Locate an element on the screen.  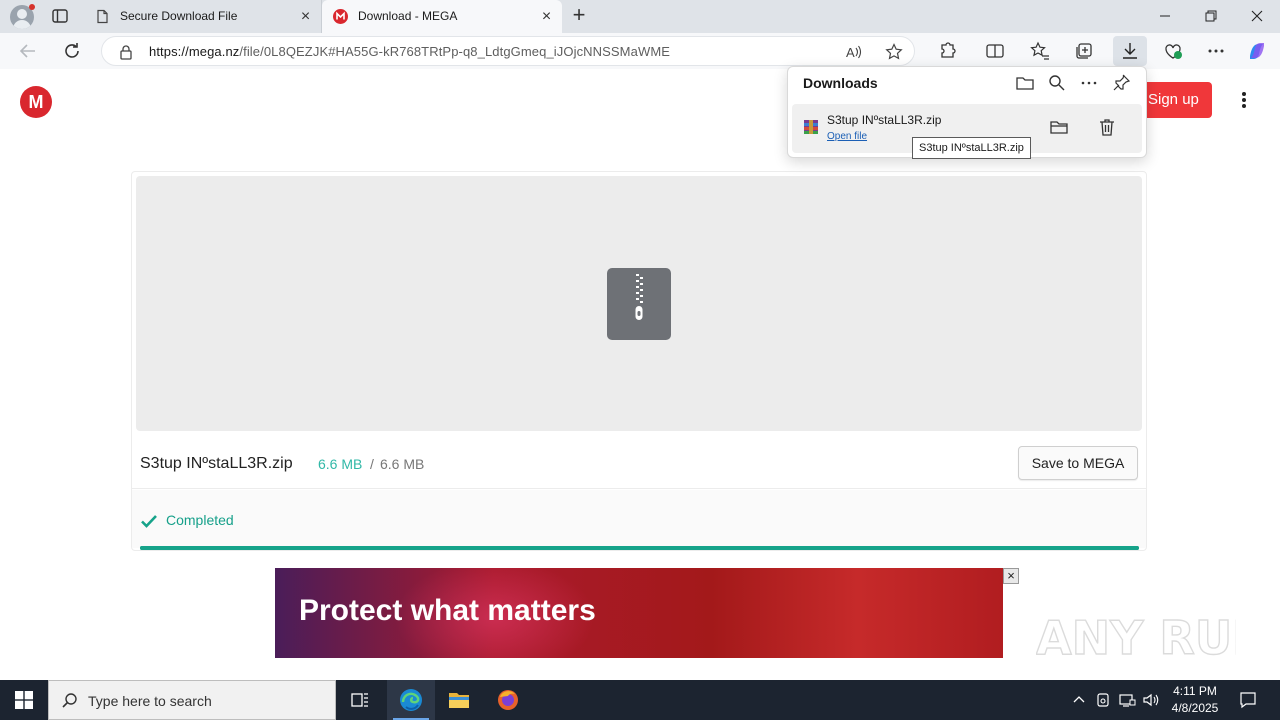
search-downloads-icon is located at coordinates (1057, 83).